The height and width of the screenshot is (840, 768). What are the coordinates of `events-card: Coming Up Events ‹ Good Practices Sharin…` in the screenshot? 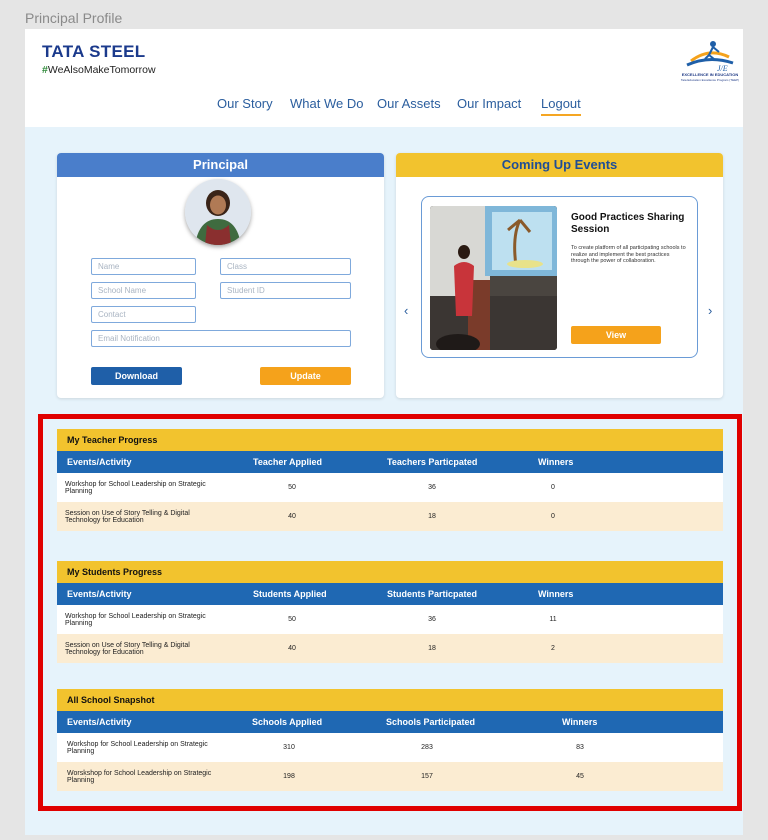 It's located at (559, 275).